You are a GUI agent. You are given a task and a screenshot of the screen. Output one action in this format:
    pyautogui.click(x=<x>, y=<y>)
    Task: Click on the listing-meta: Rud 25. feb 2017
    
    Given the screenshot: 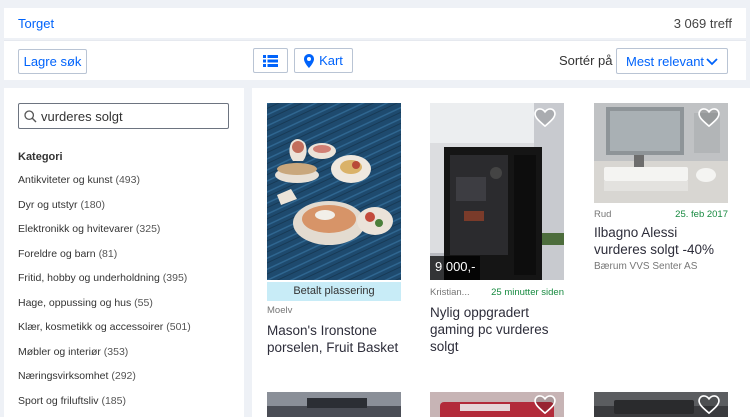 What is the action you would take?
    pyautogui.click(x=661, y=214)
    